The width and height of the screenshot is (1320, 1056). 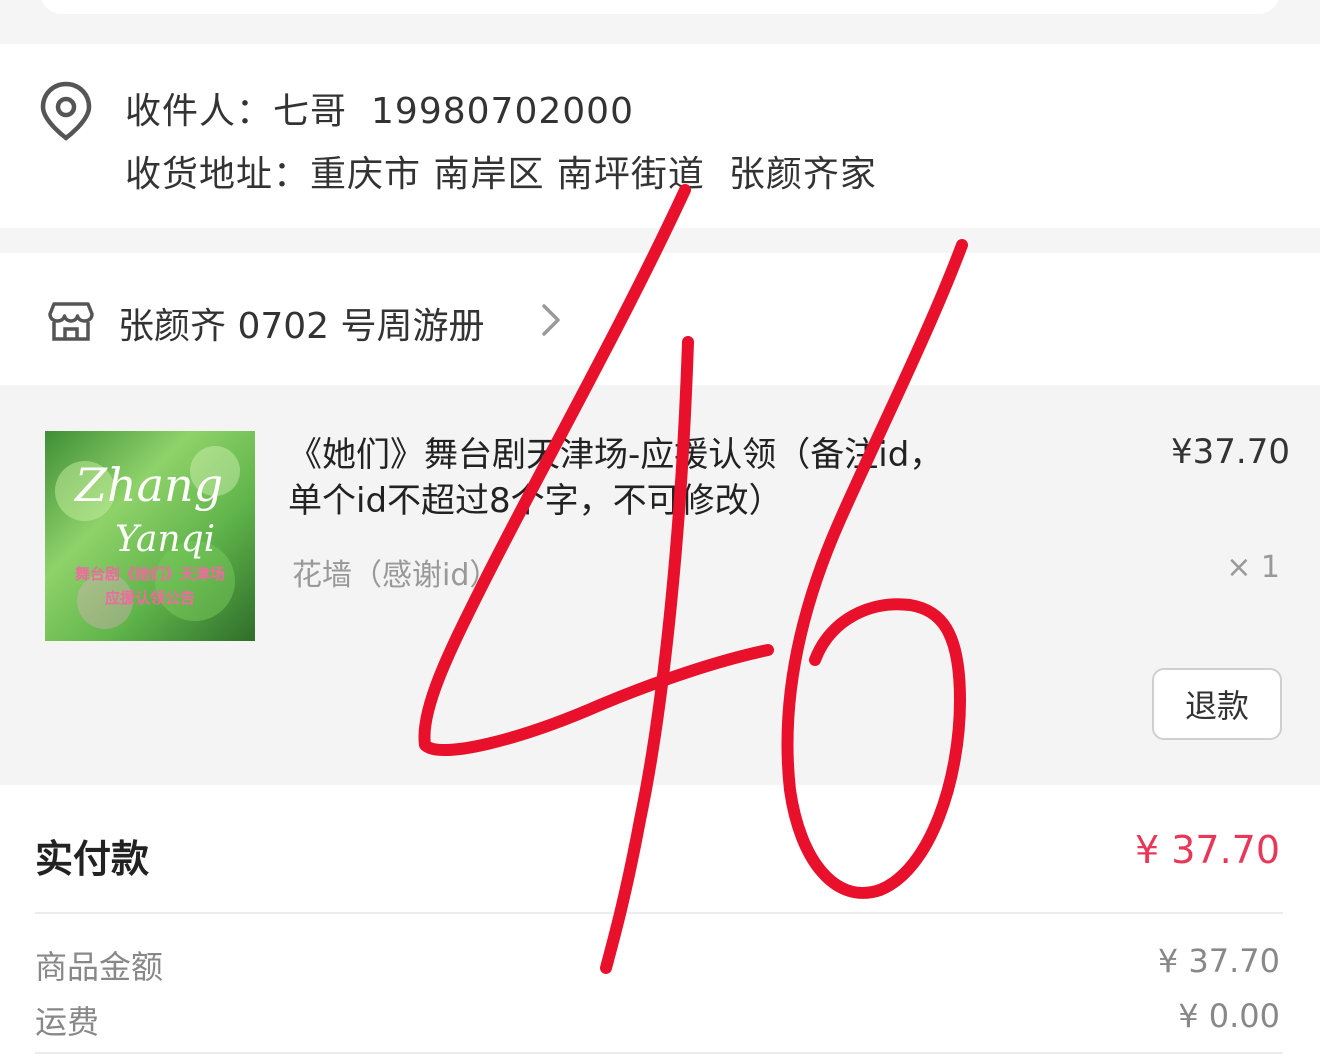 What do you see at coordinates (1230, 452) in the screenshot?
I see `product-price: ¥37.70` at bounding box center [1230, 452].